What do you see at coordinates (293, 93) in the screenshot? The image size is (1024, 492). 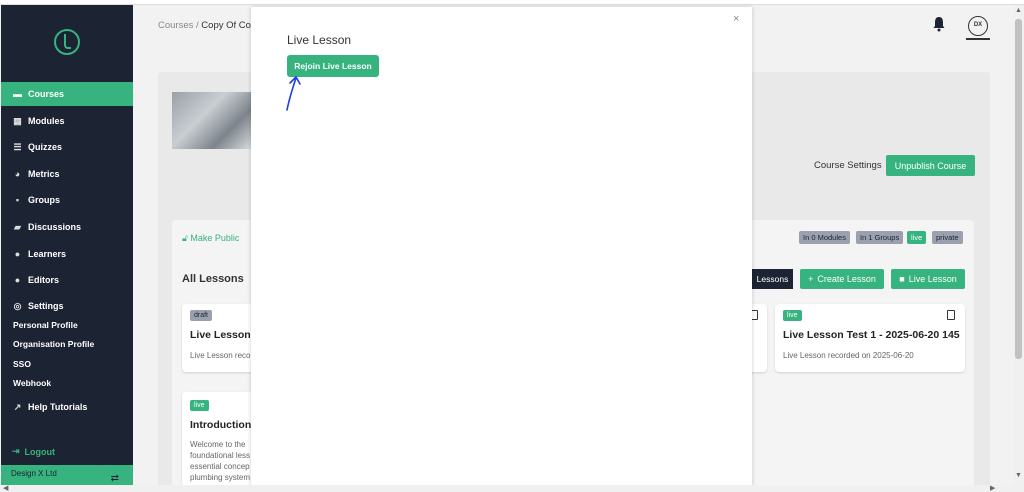 I see `annotation-arrow-icon` at bounding box center [293, 93].